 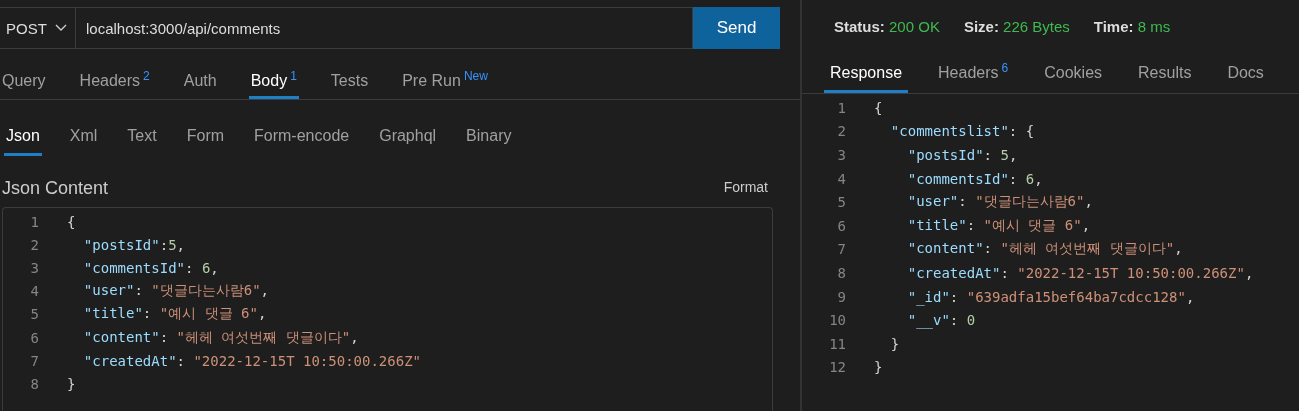 What do you see at coordinates (866, 78) in the screenshot?
I see `tab: Response` at bounding box center [866, 78].